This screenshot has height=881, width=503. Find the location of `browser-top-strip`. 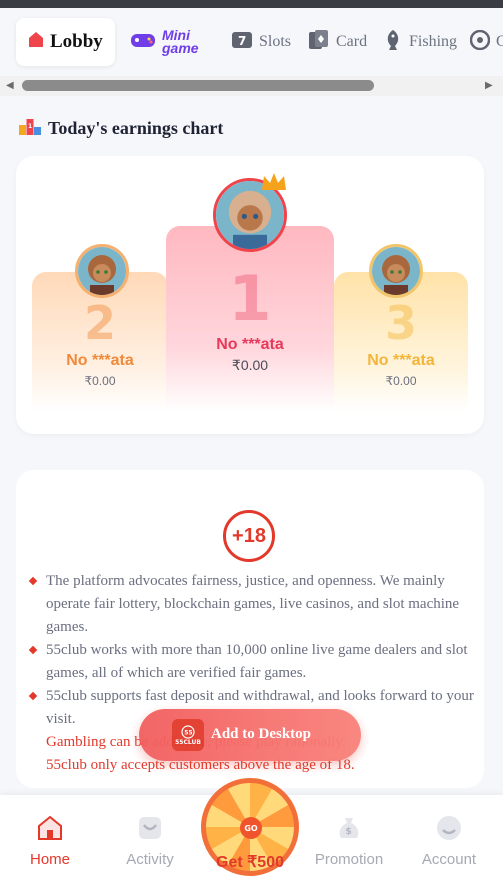

browser-top-strip is located at coordinates (251, 4).